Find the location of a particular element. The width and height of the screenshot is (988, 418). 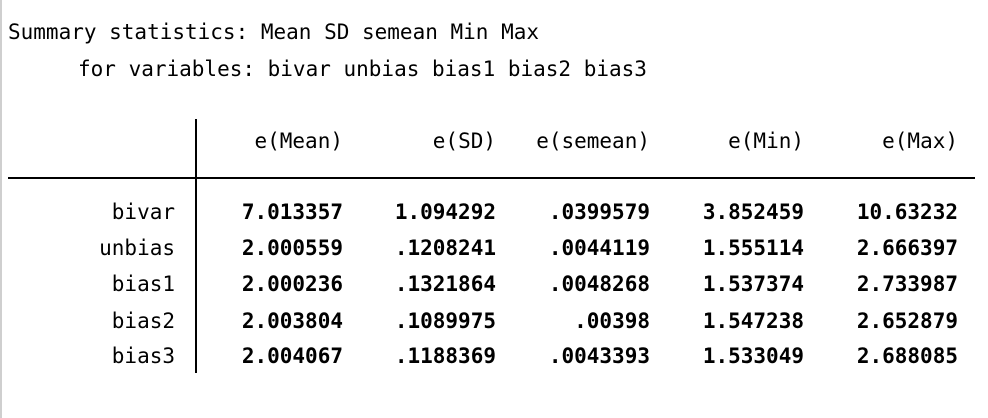

row-label: bias3 is located at coordinates (143, 356).